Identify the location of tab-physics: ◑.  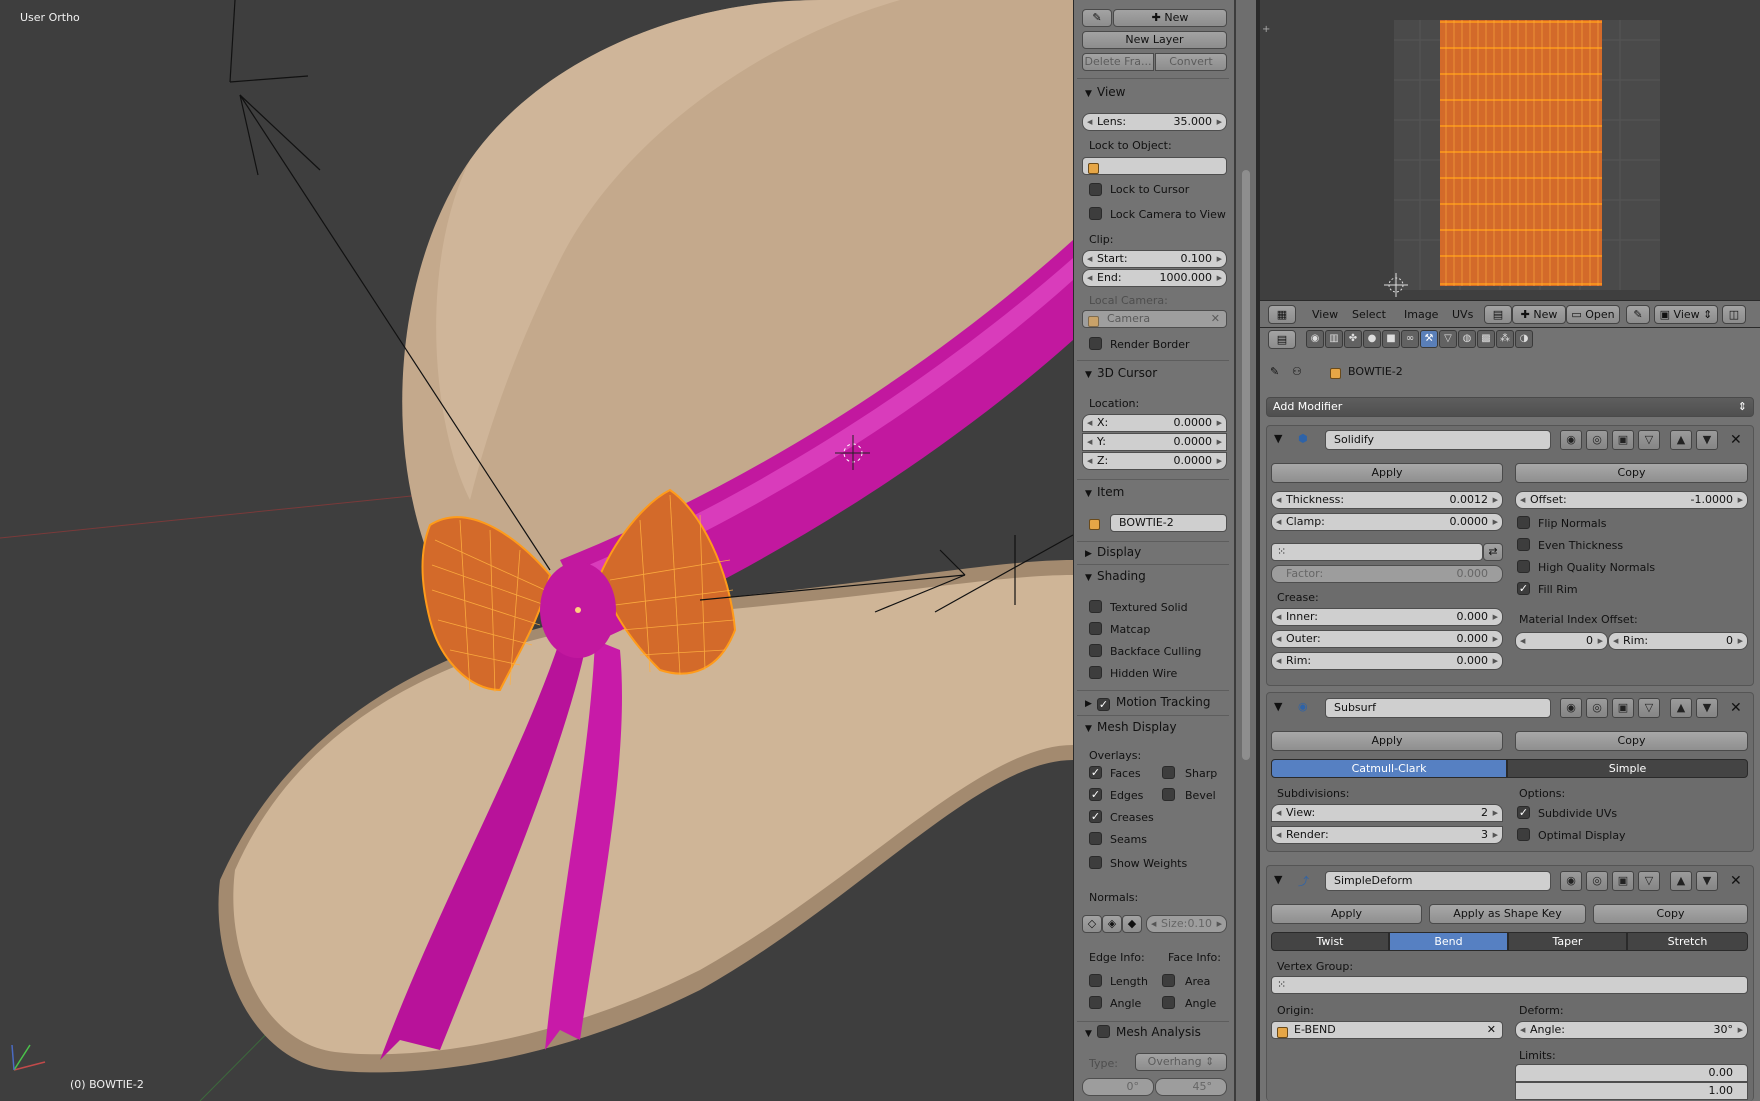
(1524, 339).